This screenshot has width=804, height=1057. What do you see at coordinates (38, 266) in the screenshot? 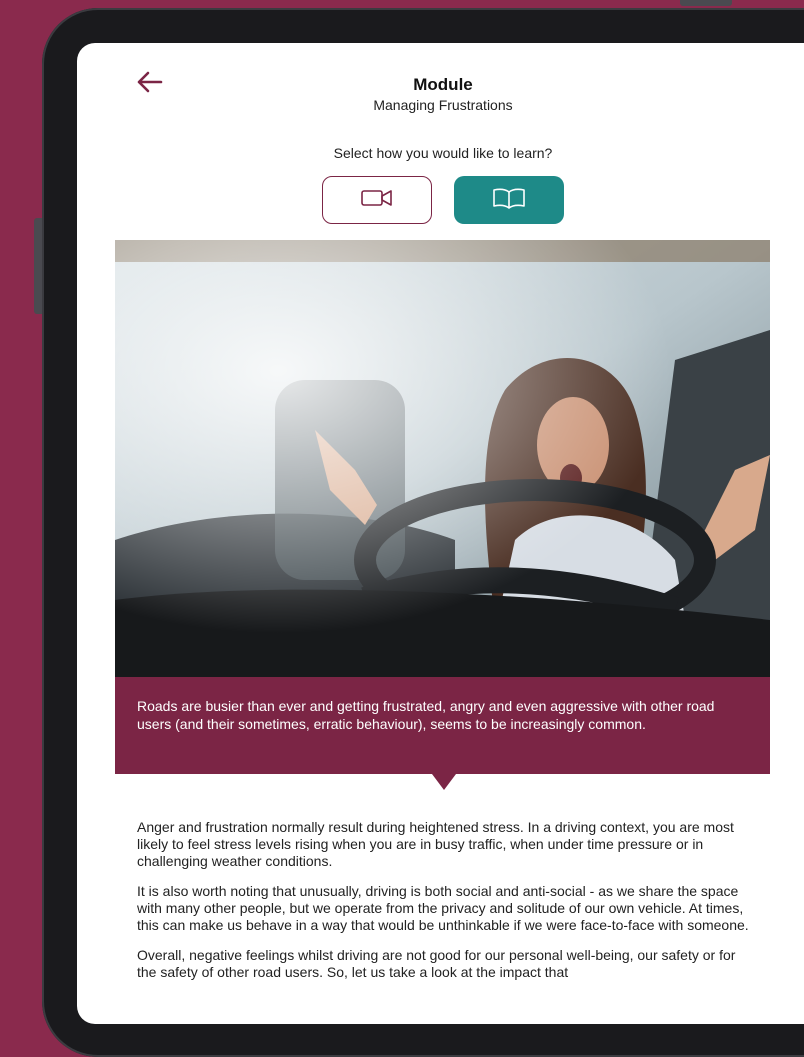
I see `tablet-side-button` at bounding box center [38, 266].